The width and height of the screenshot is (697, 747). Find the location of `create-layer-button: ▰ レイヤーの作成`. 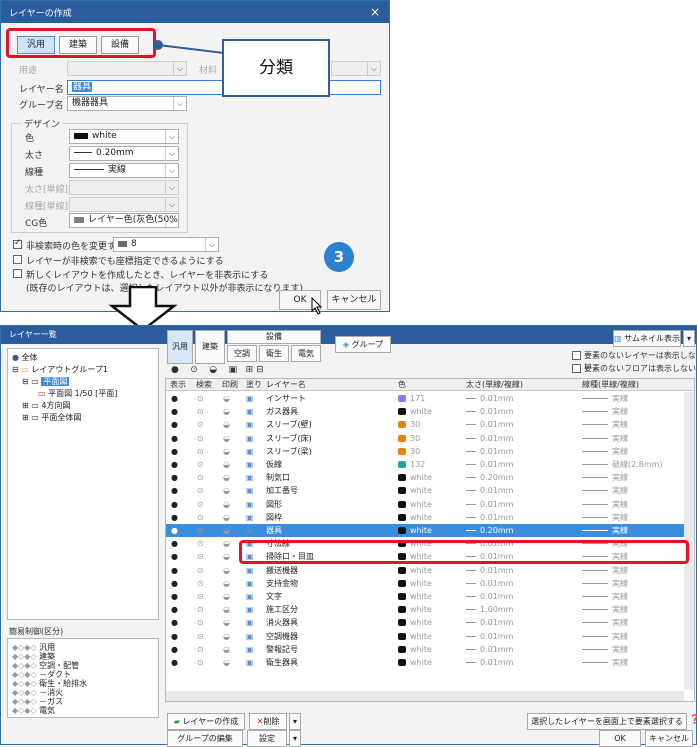

create-layer-button: ▰ レイヤーの作成 is located at coordinates (206, 721).